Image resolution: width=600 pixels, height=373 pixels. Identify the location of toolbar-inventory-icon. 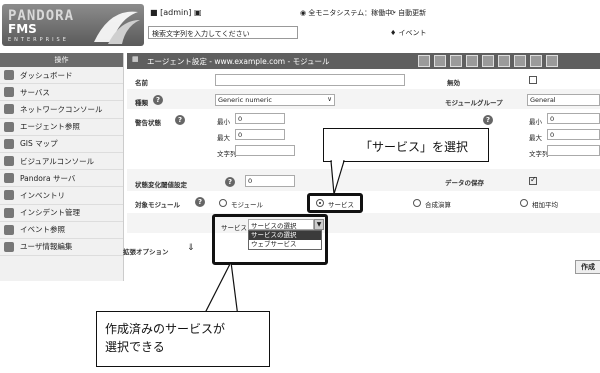
(504, 61).